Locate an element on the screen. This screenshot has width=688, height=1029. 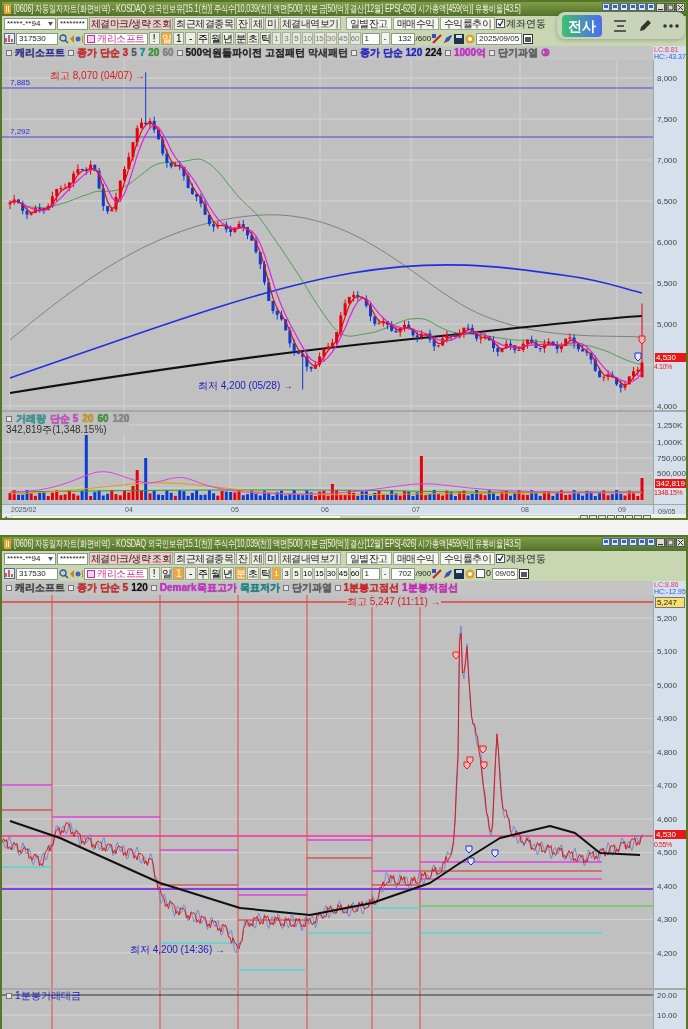
shown-count-field: 132 is located at coordinates (402, 38).